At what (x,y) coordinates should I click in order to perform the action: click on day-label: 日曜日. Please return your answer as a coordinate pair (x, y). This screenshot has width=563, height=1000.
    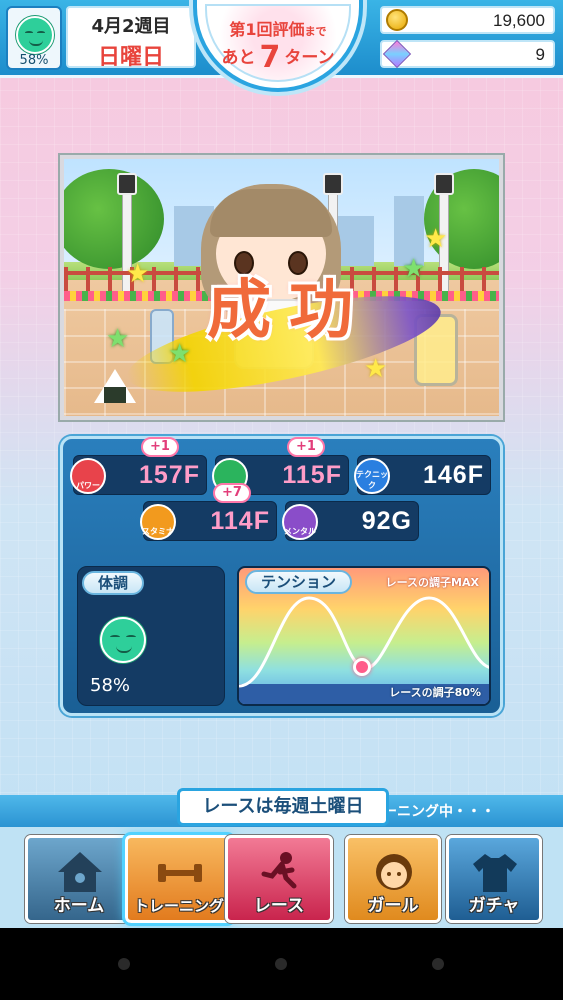
    Looking at the image, I should click on (130, 57).